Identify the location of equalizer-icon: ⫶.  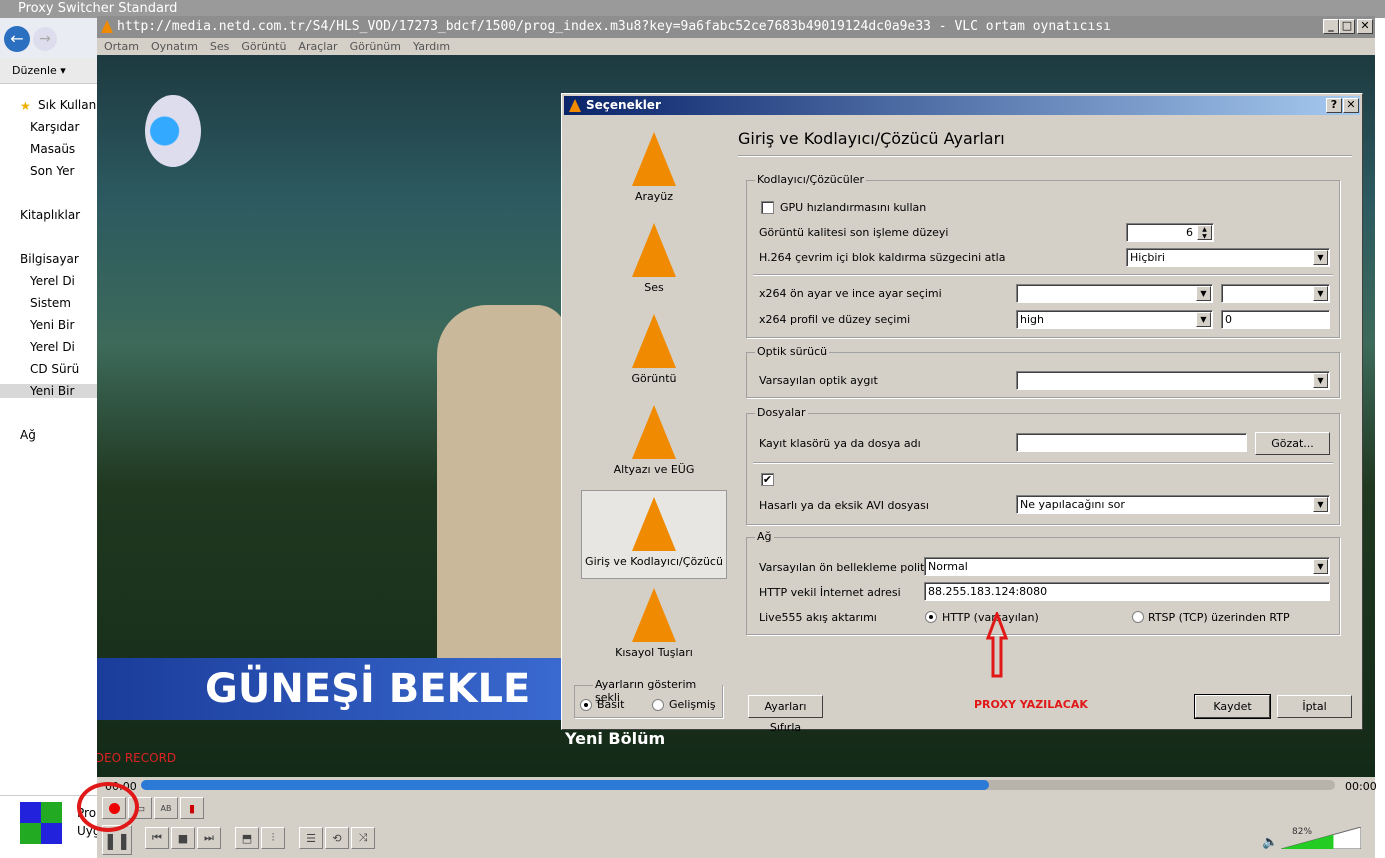
(273, 837).